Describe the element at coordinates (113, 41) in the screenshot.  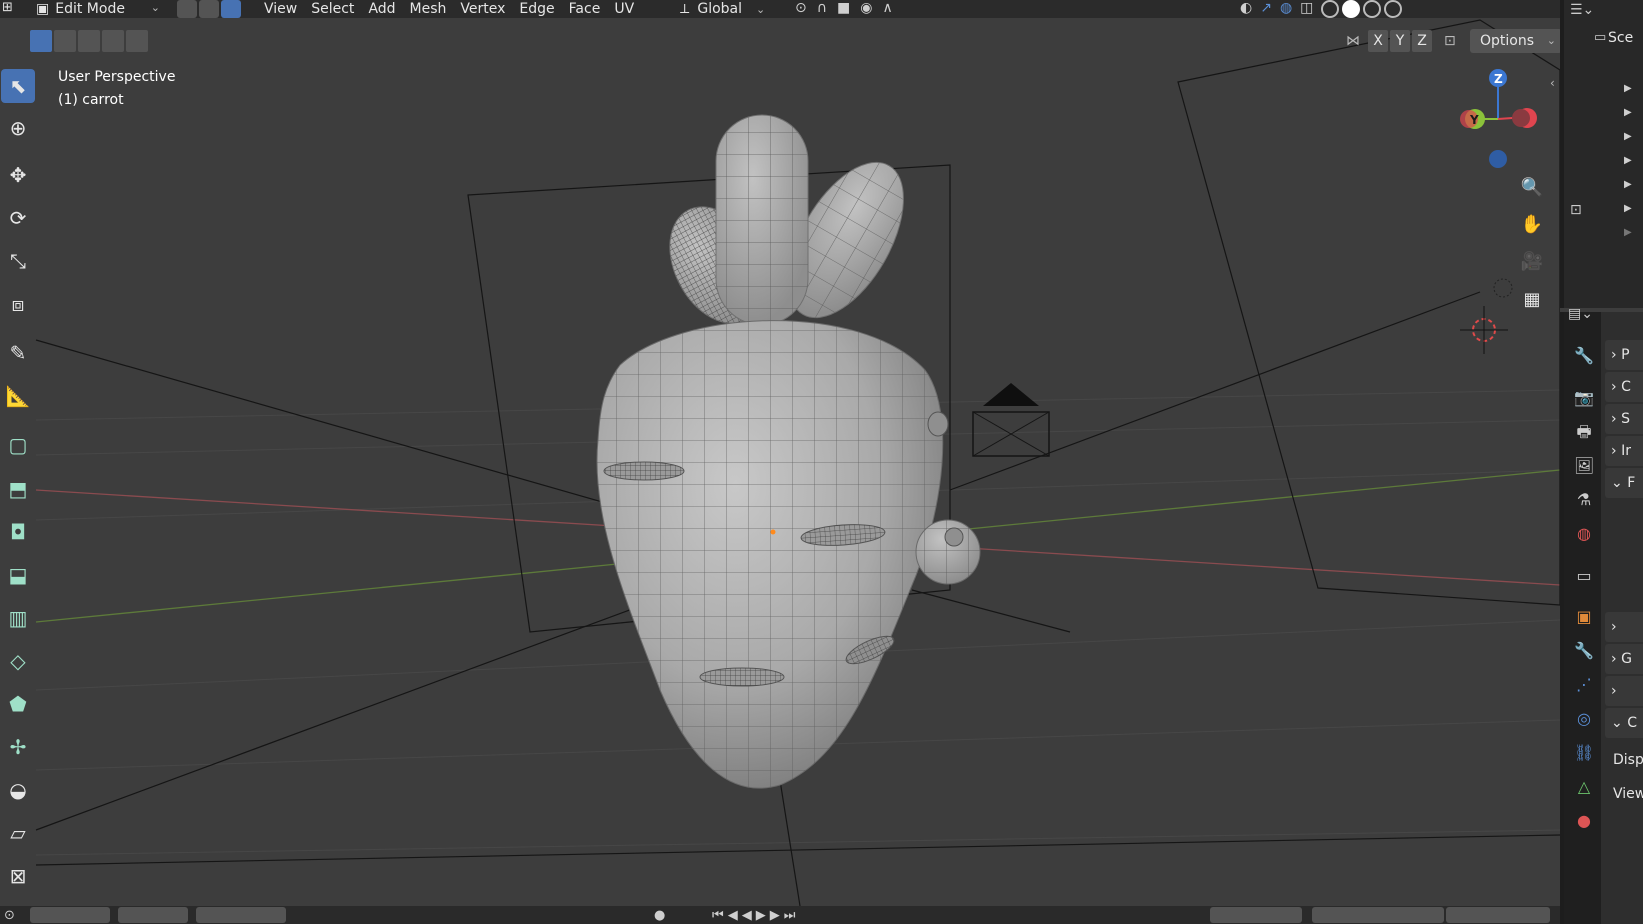
I see `select-invert-button` at that location.